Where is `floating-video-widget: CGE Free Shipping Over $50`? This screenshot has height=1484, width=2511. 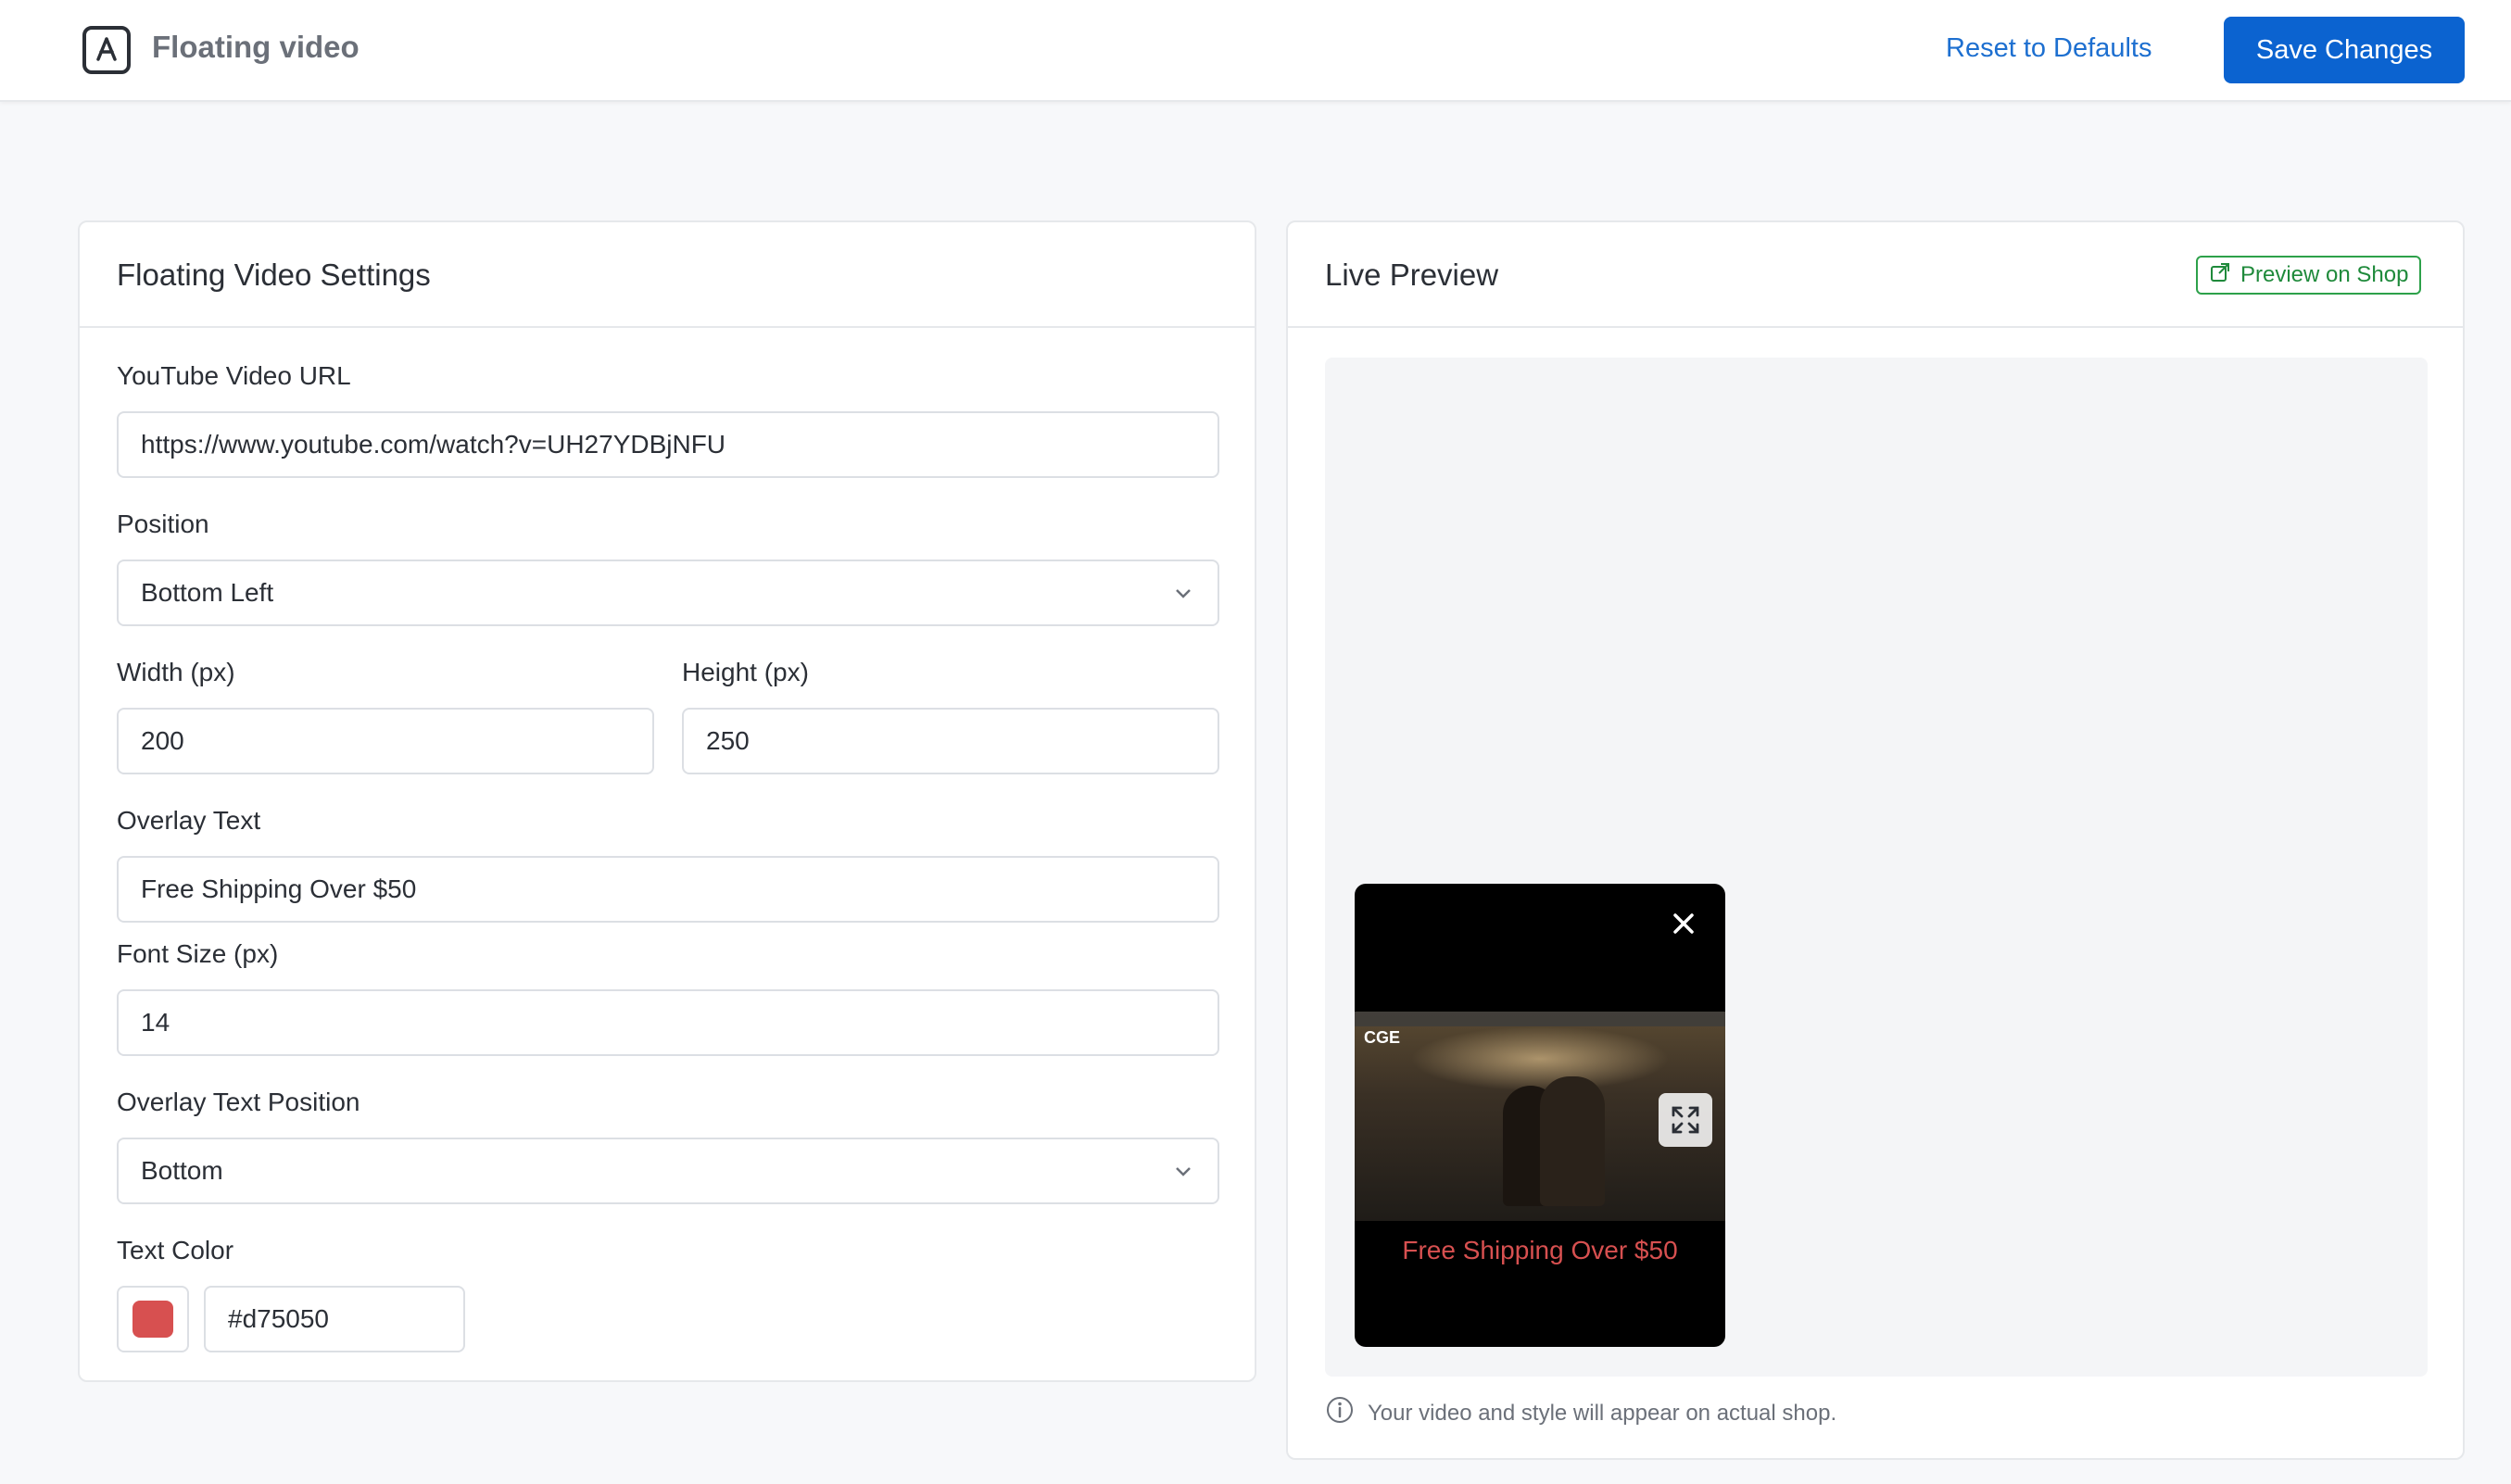
floating-video-widget: CGE Free Shipping Over $50 is located at coordinates (1540, 1115).